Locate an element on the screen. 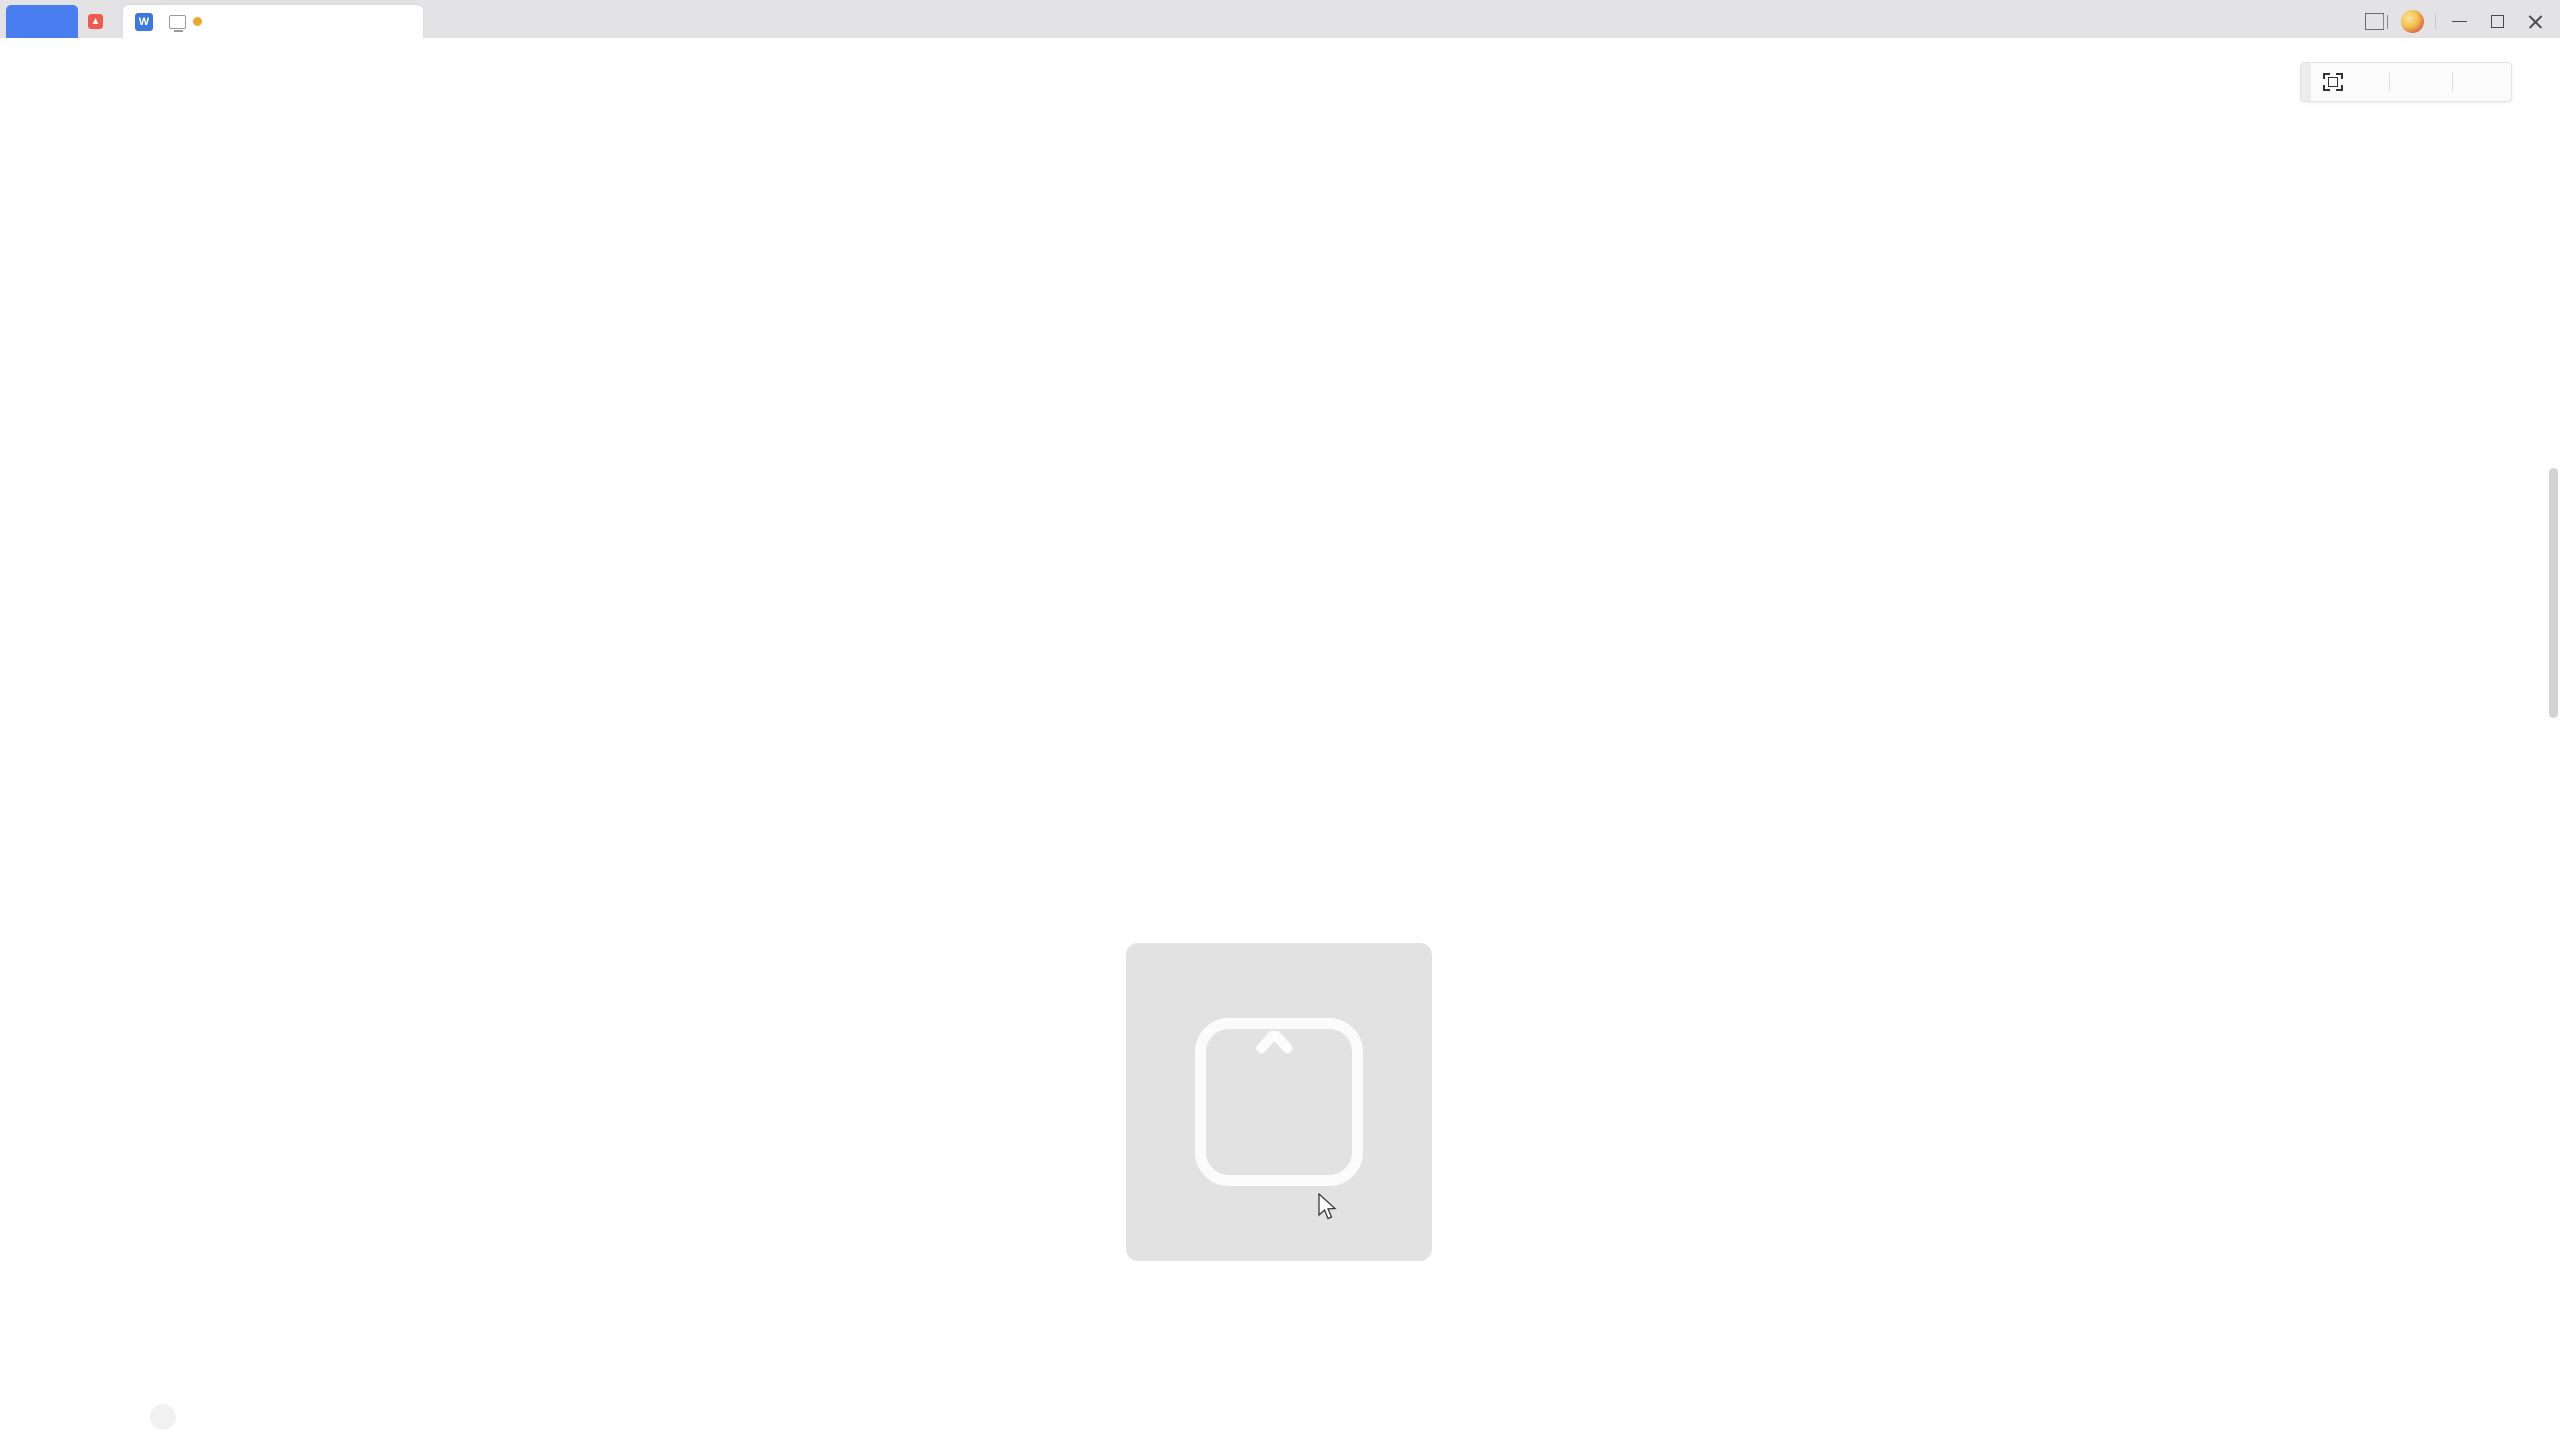 The width and height of the screenshot is (2560, 1440). docer-icon: ▲ is located at coordinates (95, 21).